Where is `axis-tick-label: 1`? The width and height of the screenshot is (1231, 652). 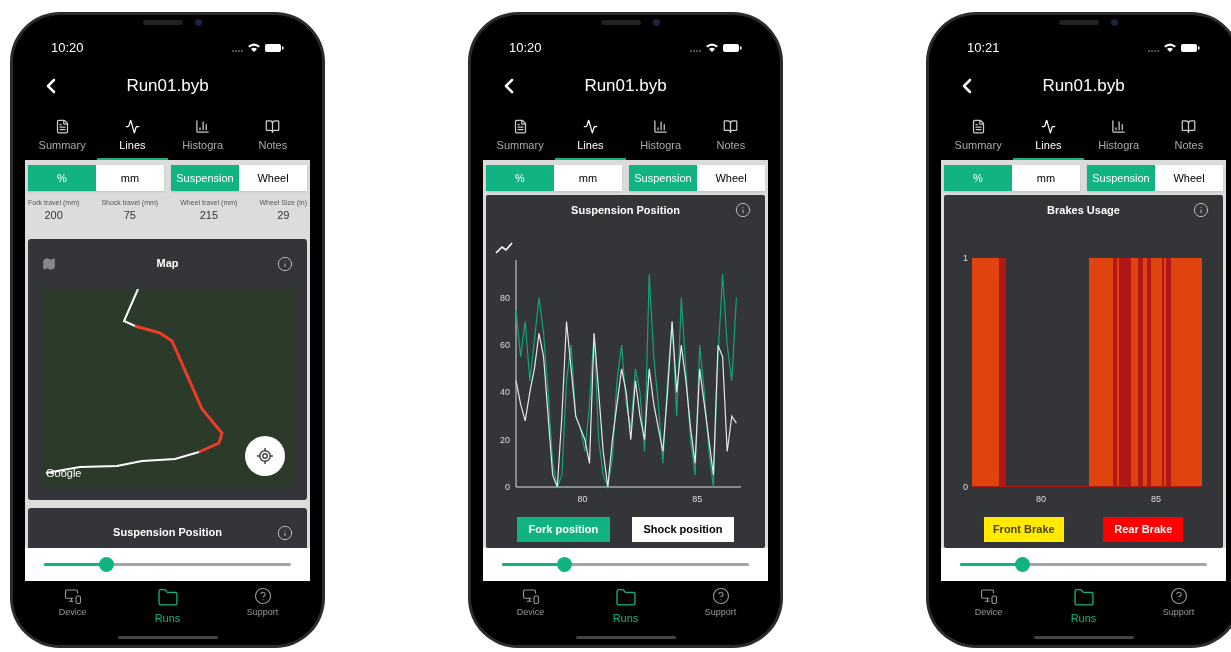
axis-tick-label: 1 is located at coordinates (965, 258).